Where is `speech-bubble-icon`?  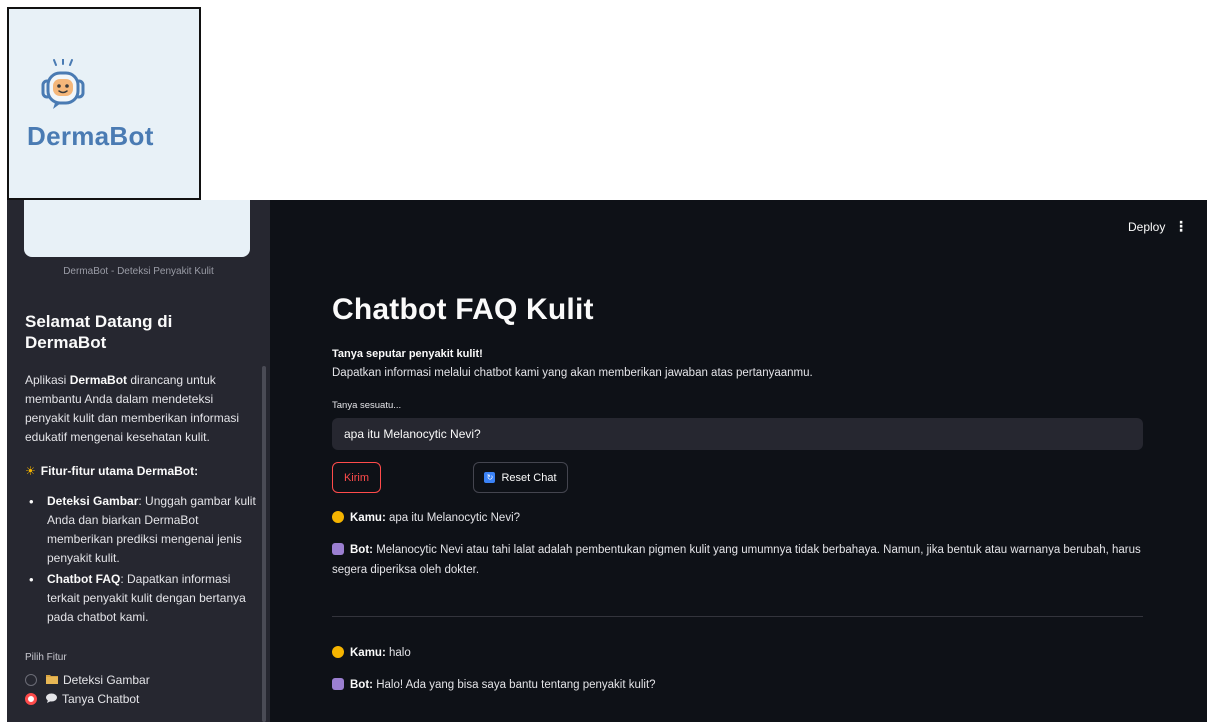 speech-bubble-icon is located at coordinates (51, 699).